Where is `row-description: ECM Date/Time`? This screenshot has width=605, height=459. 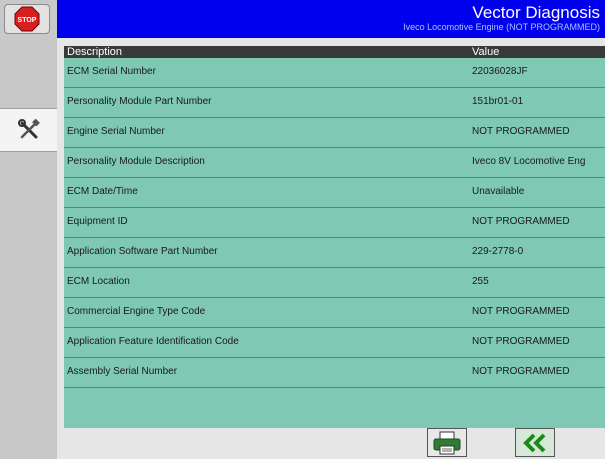 row-description: ECM Date/Time is located at coordinates (102, 191).